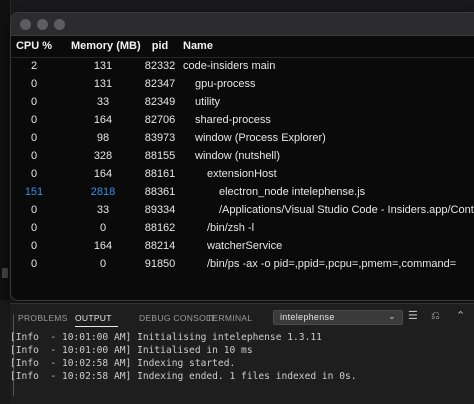  Describe the element at coordinates (160, 264) in the screenshot. I see `pid-cell: 91850` at that location.